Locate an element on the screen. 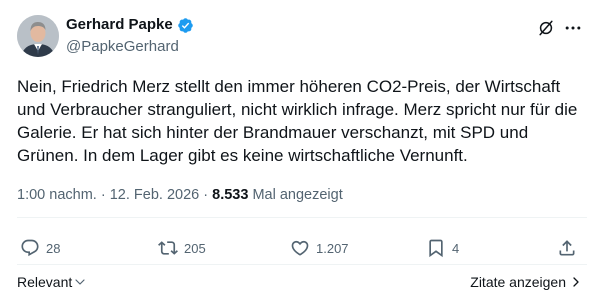  like-count: 1.207 is located at coordinates (332, 248).